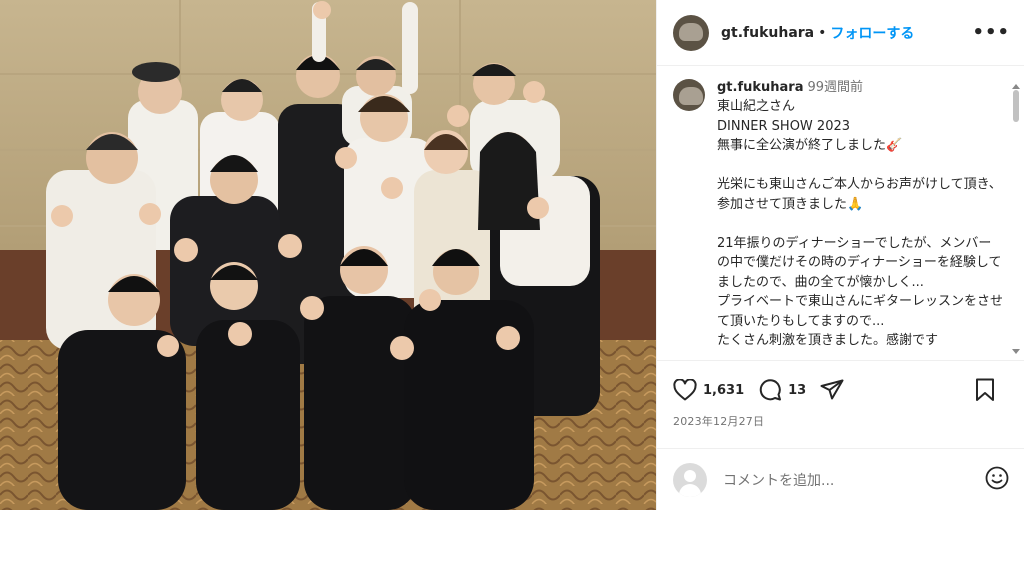  I want to click on comment-button: 13, so click(782, 390).